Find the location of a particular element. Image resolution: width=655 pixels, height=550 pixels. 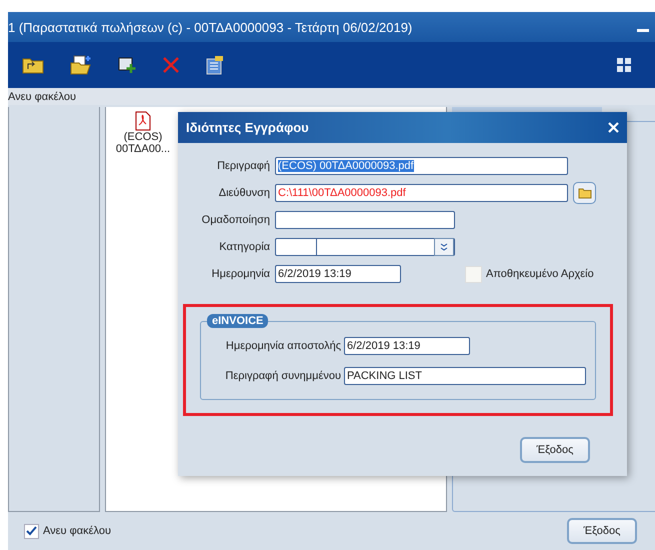

field-label: Ημερομηνία is located at coordinates (240, 274).